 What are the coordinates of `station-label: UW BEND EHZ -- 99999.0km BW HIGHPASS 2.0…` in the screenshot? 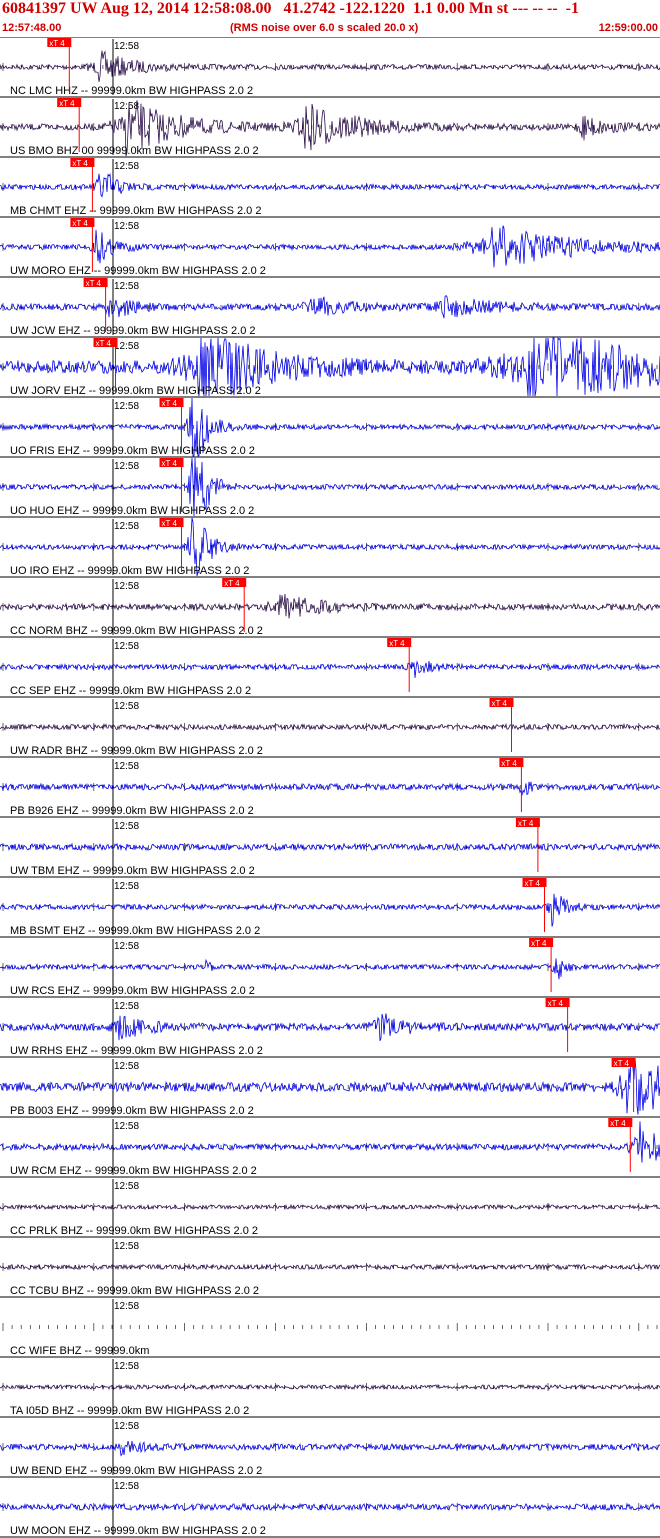 It's located at (136, 1471).